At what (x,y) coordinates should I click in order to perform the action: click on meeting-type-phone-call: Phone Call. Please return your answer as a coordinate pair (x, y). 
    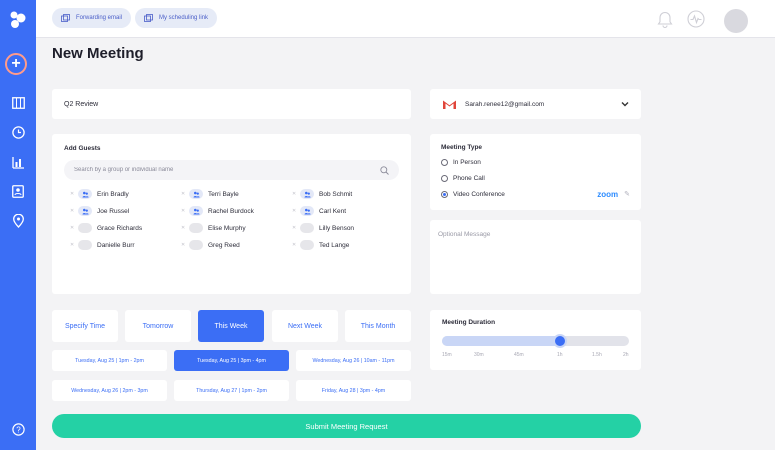
    Looking at the image, I should click on (535, 178).